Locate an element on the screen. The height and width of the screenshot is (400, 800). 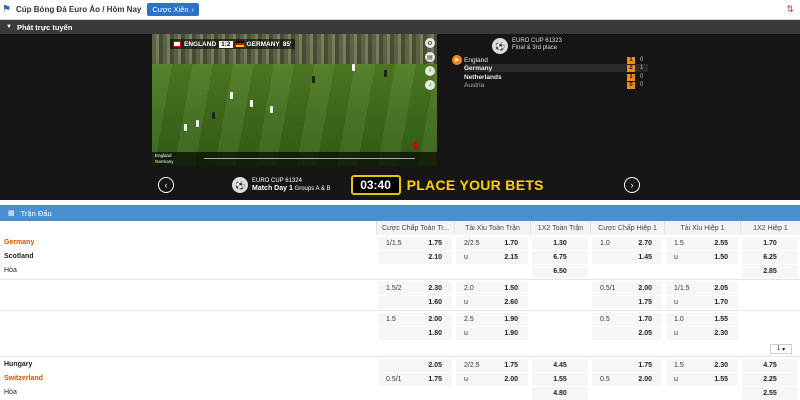
odds-cell: u 2.00 is located at coordinates (492, 379).